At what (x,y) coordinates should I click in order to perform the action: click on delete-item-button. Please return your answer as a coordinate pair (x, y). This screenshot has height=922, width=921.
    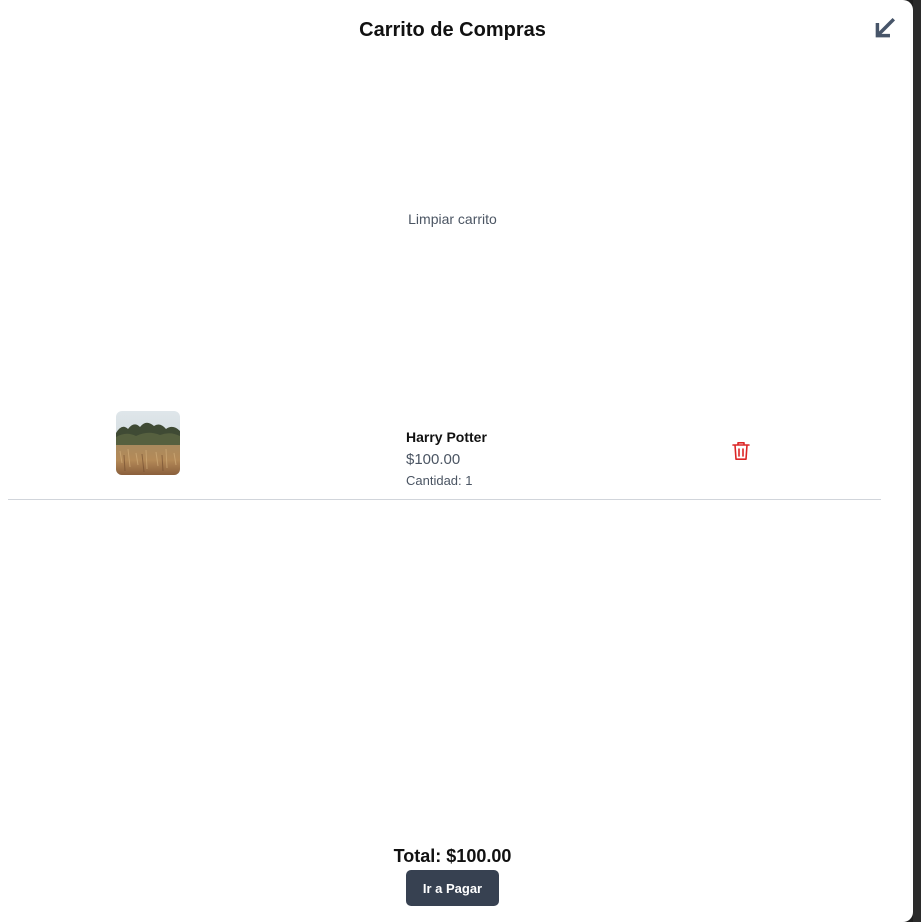
    Looking at the image, I should click on (741, 451).